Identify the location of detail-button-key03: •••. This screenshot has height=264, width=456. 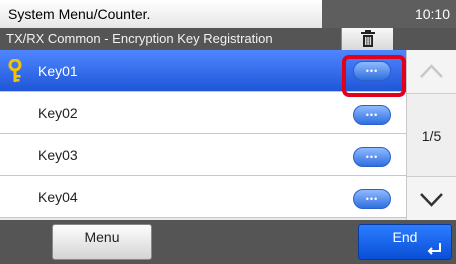
(372, 157).